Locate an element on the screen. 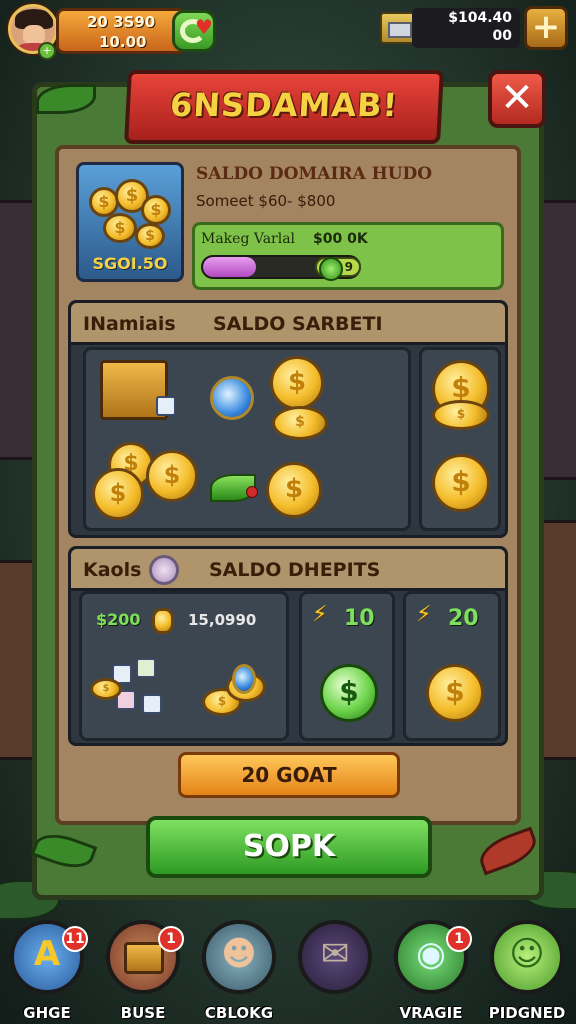 The image size is (576, 1024). deposit-card-3-amount: 20 is located at coordinates (463, 618).